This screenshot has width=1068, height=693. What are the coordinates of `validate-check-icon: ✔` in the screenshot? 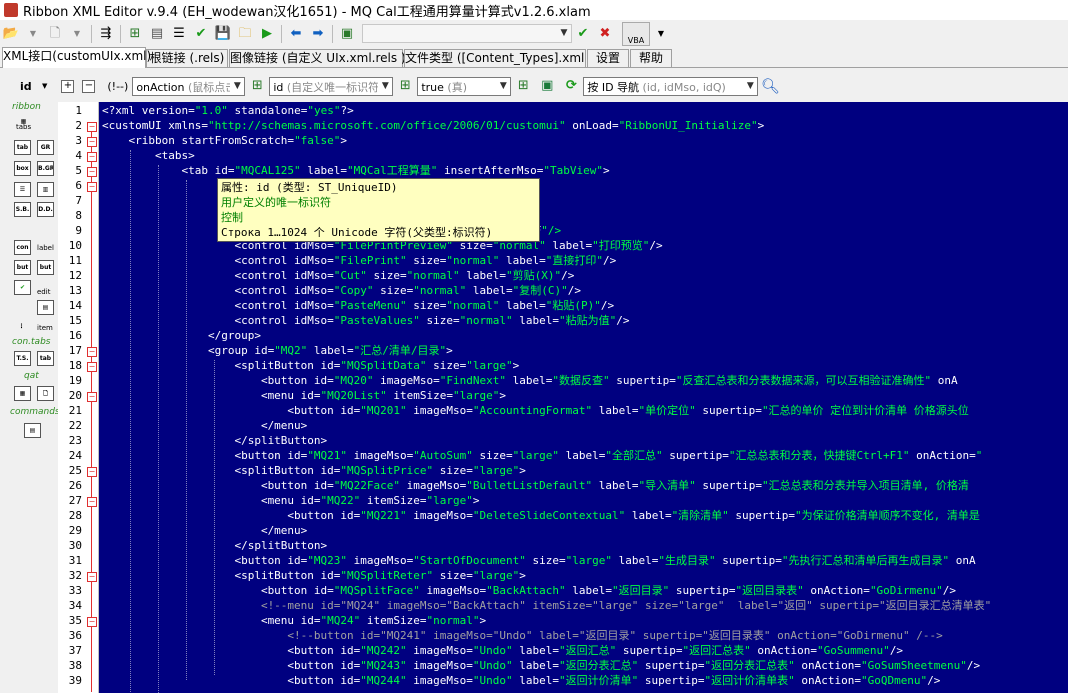 It's located at (201, 34).